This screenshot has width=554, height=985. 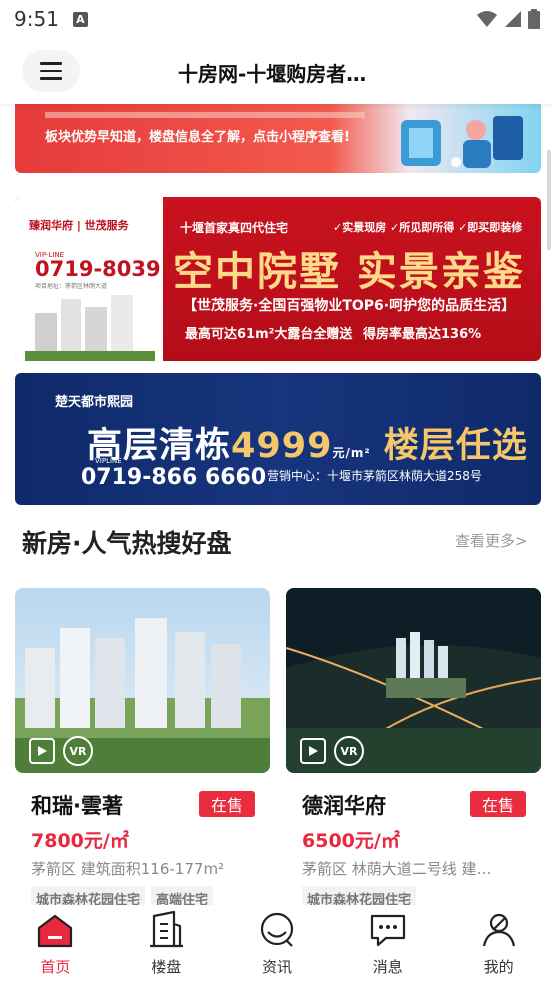 I want to click on building-icon, so click(x=167, y=929).